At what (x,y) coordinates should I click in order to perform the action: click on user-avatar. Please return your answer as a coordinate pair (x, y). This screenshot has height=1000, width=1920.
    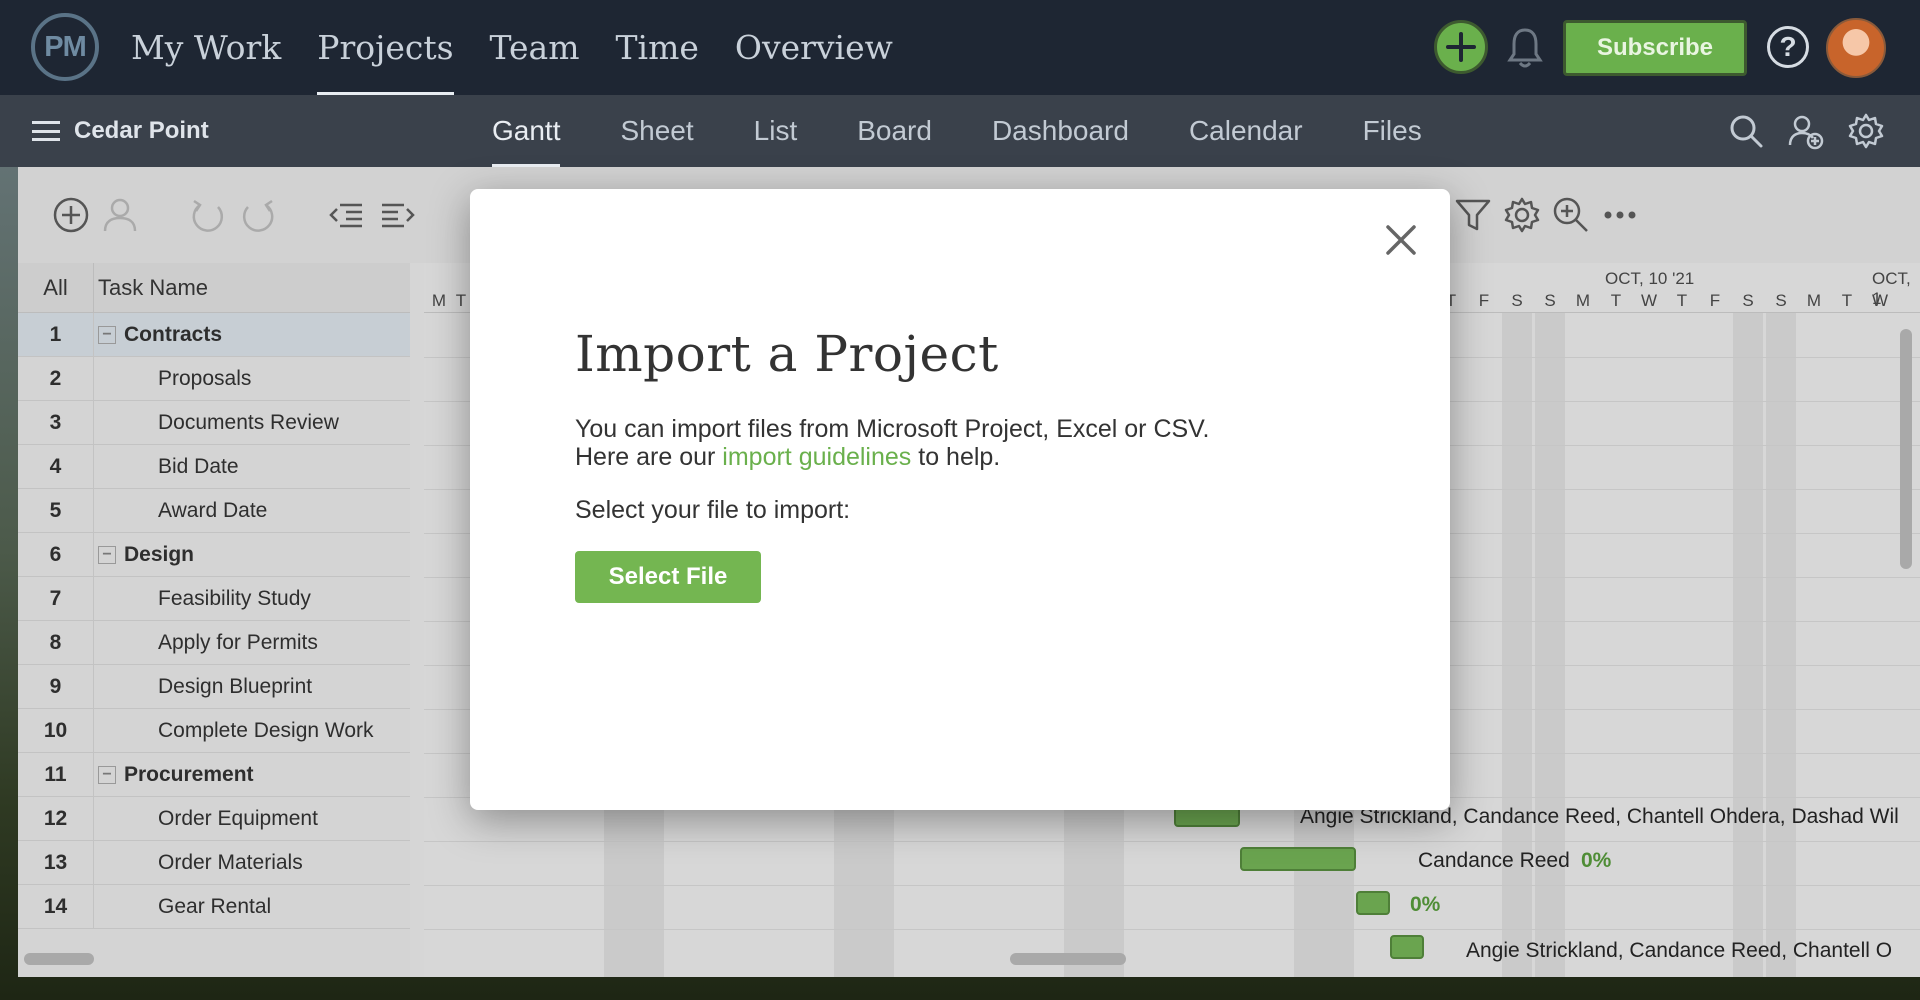
    Looking at the image, I should click on (1856, 48).